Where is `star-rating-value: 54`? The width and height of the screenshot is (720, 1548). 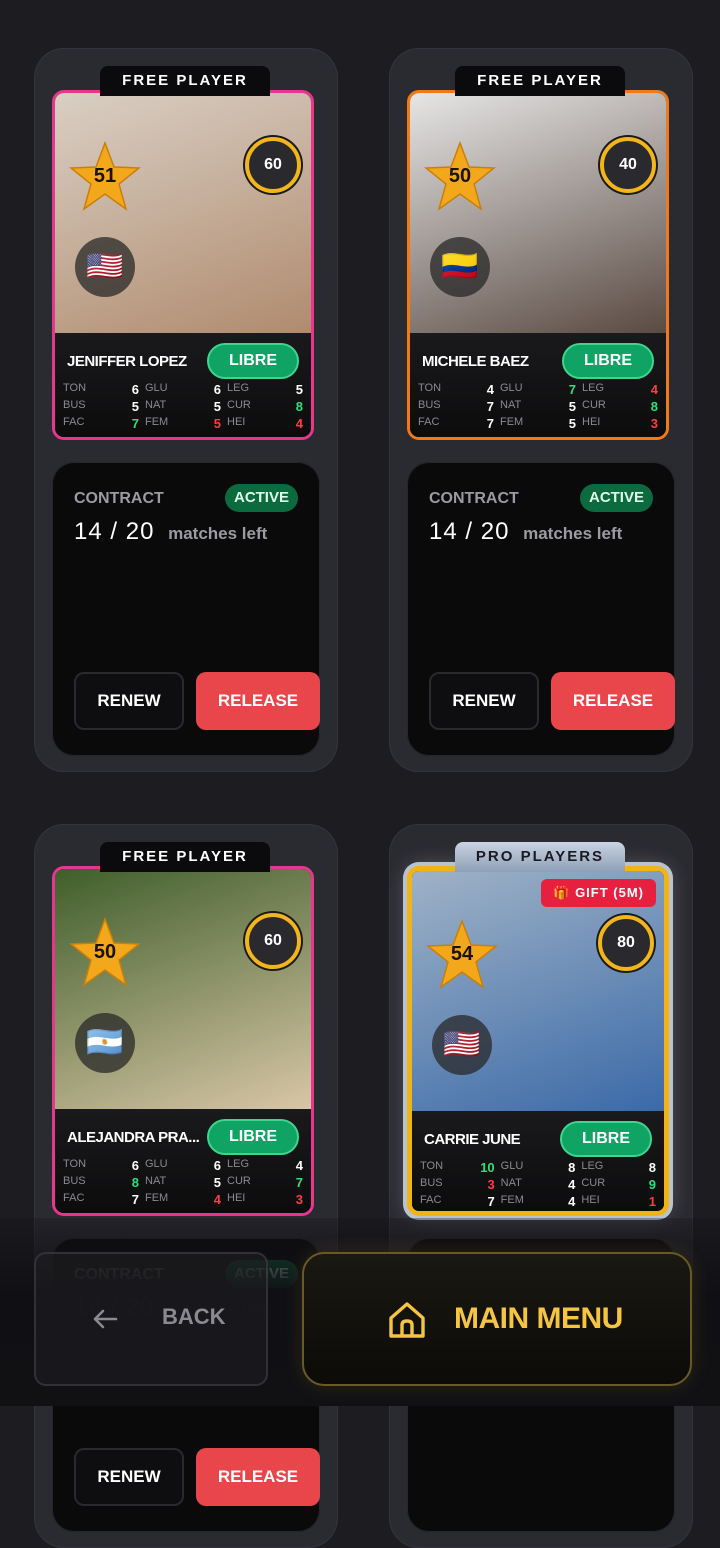
star-rating-value: 54 is located at coordinates (462, 954).